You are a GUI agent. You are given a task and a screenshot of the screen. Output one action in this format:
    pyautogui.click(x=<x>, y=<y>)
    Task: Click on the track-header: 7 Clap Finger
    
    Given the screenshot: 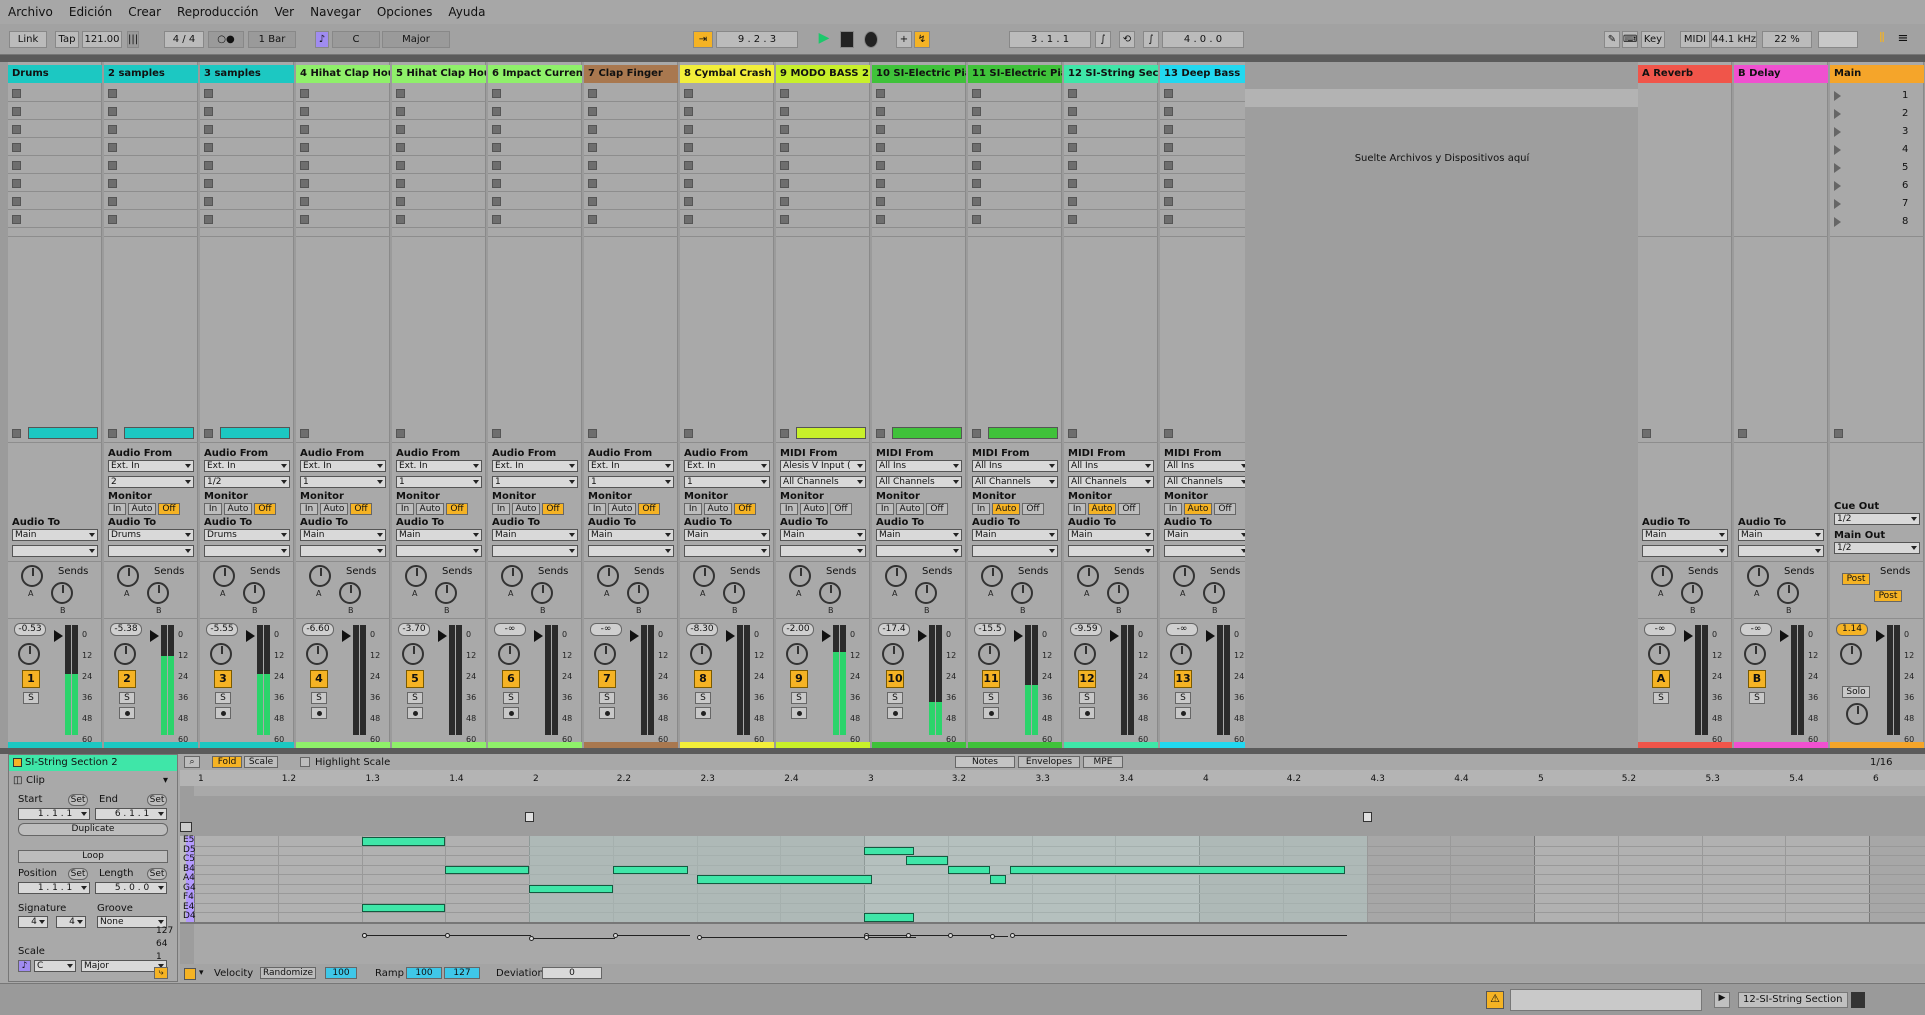 What is the action you would take?
    pyautogui.click(x=631, y=74)
    